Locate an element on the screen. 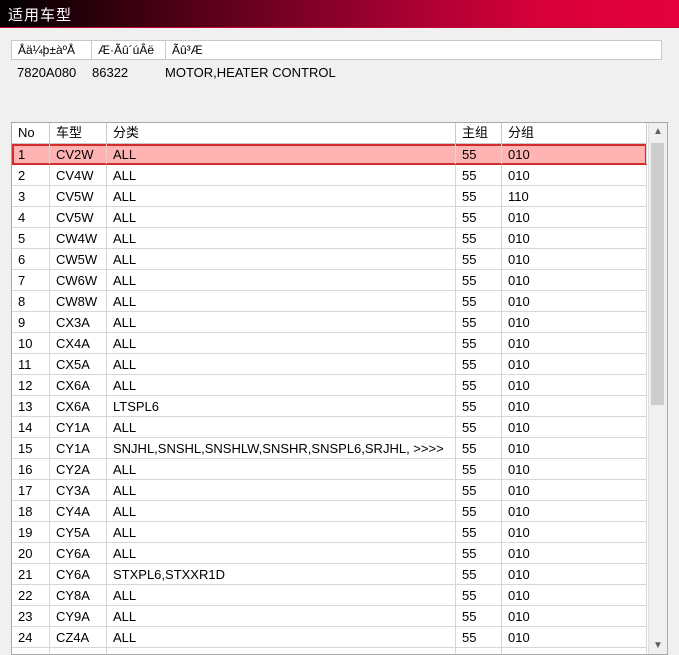  vertical-scrollbar: ▲ ▼ is located at coordinates (657, 388).